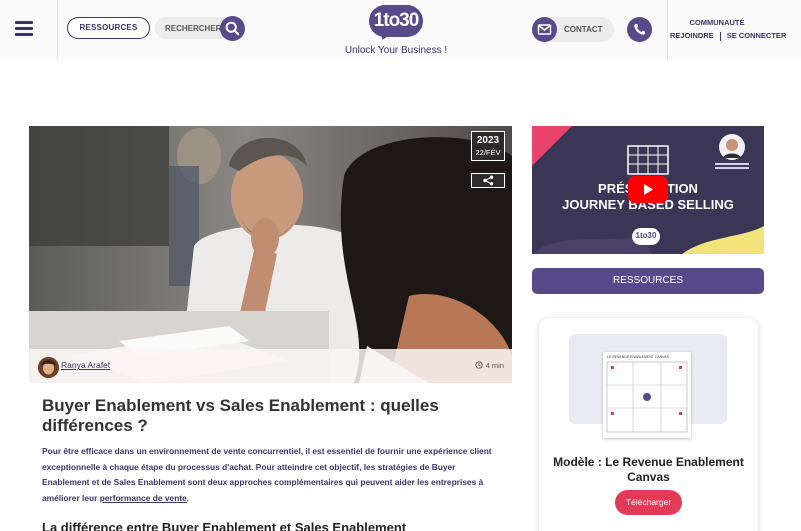 Image resolution: width=801 pixels, height=531 pixels. What do you see at coordinates (396, 50) in the screenshot?
I see `tagline: Unlock Your Business !` at bounding box center [396, 50].